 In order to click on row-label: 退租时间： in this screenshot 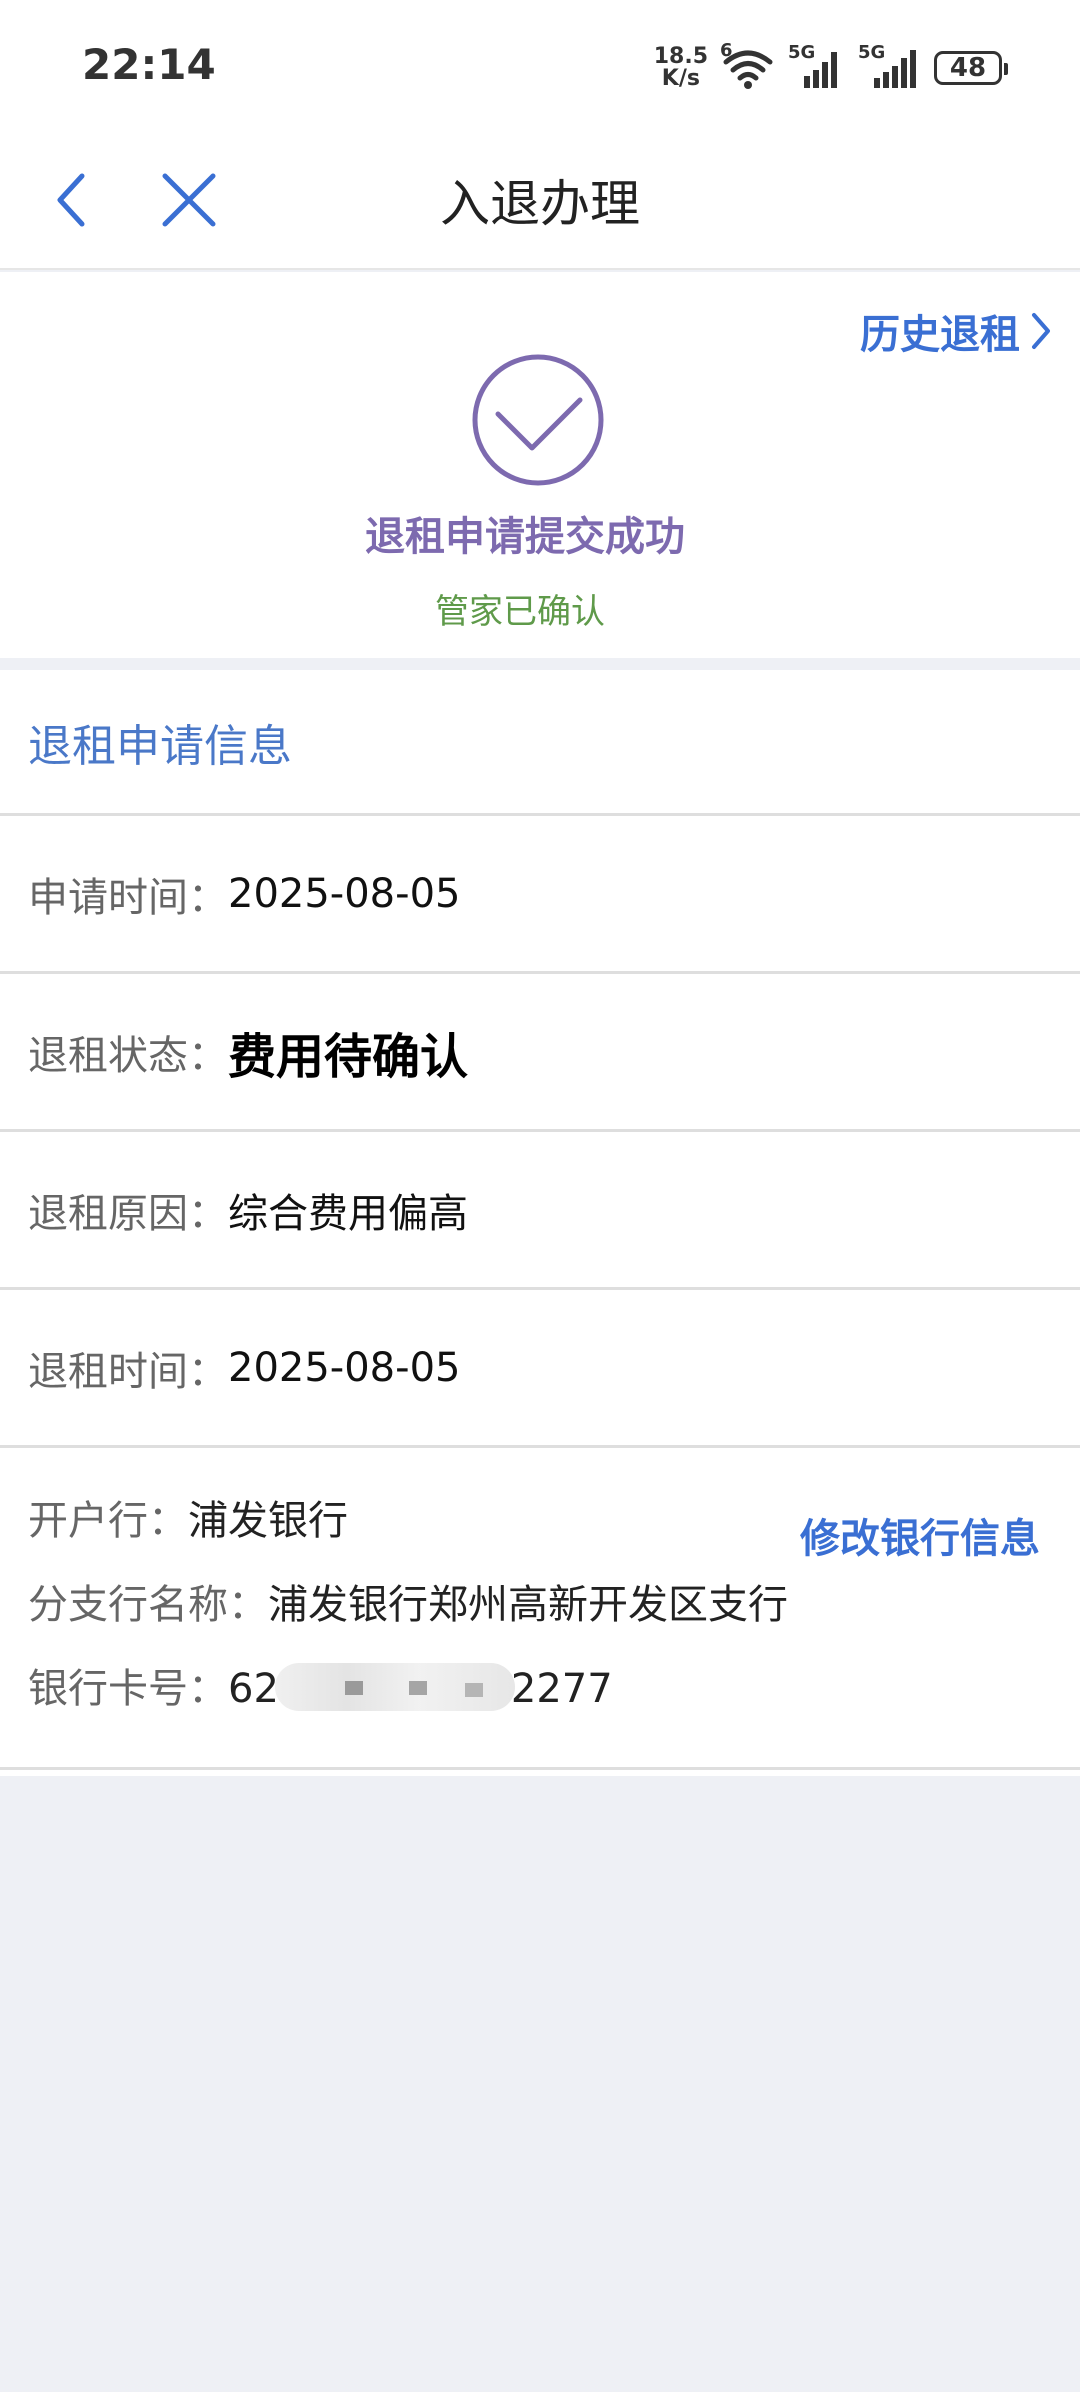, I will do `click(128, 1371)`.